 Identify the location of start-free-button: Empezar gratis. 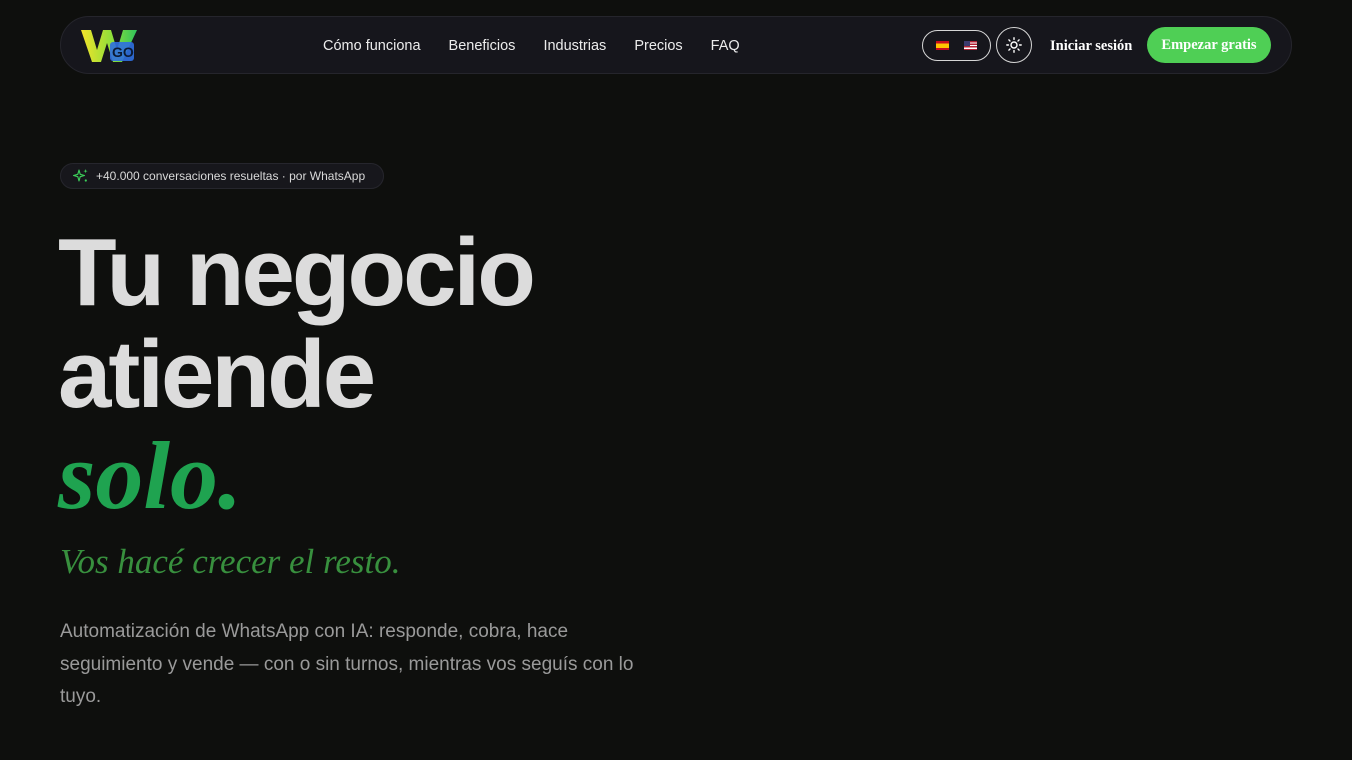
(1209, 45).